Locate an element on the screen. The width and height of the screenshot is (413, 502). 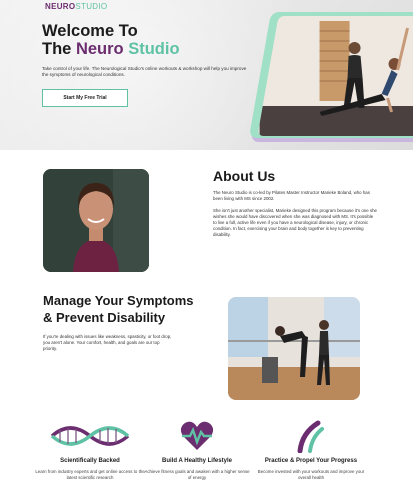
site-logo: NEUROSTUDIO is located at coordinates (76, 6).